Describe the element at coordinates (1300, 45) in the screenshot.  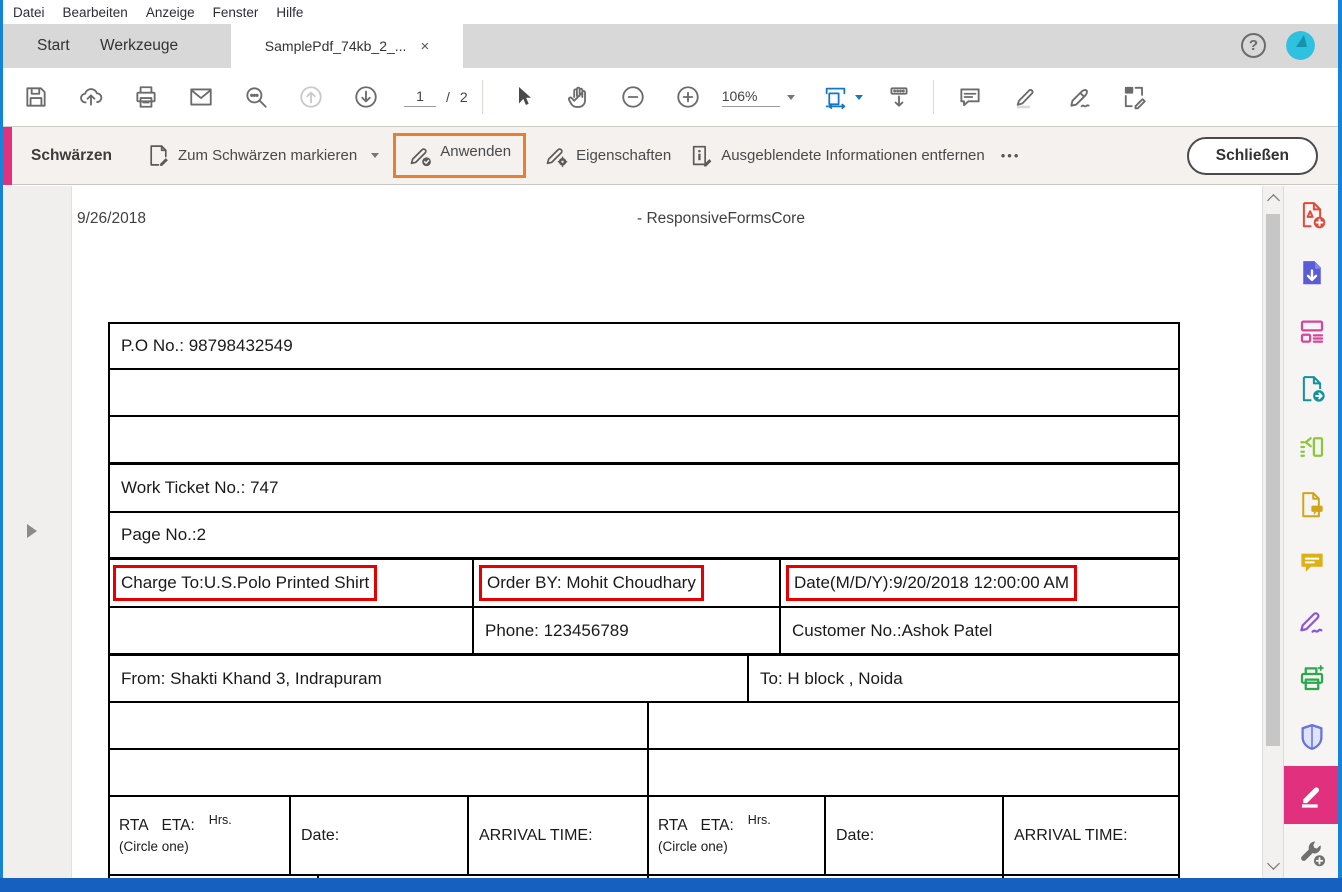
I see `user-avatar` at that location.